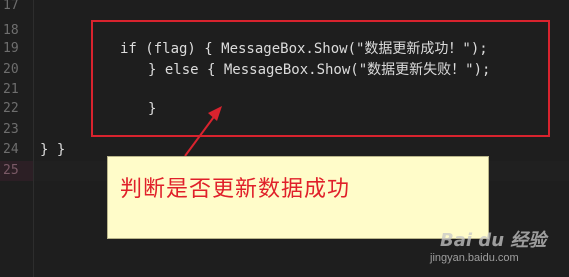 The width and height of the screenshot is (569, 277). Describe the element at coordinates (203, 131) in the screenshot. I see `annotation-arrow-icon` at that location.